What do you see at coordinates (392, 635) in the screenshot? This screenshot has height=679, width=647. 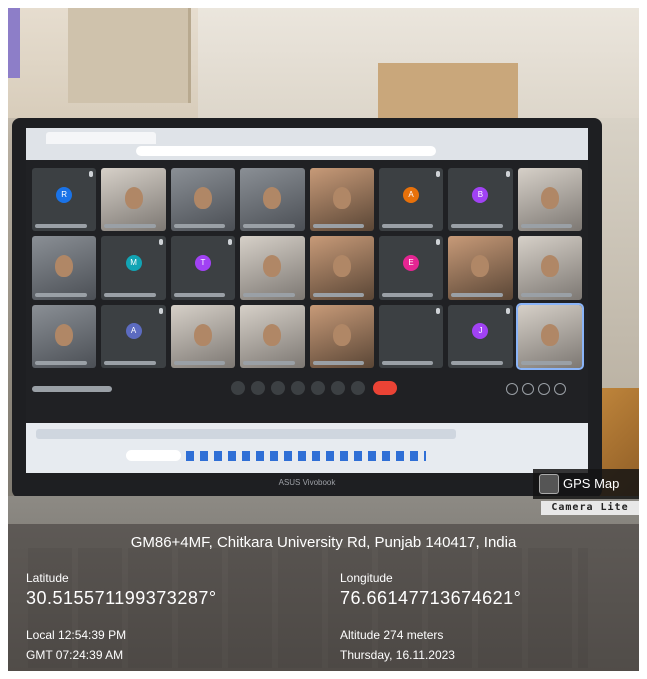 I see `altitude: Altitude 274 meters` at bounding box center [392, 635].